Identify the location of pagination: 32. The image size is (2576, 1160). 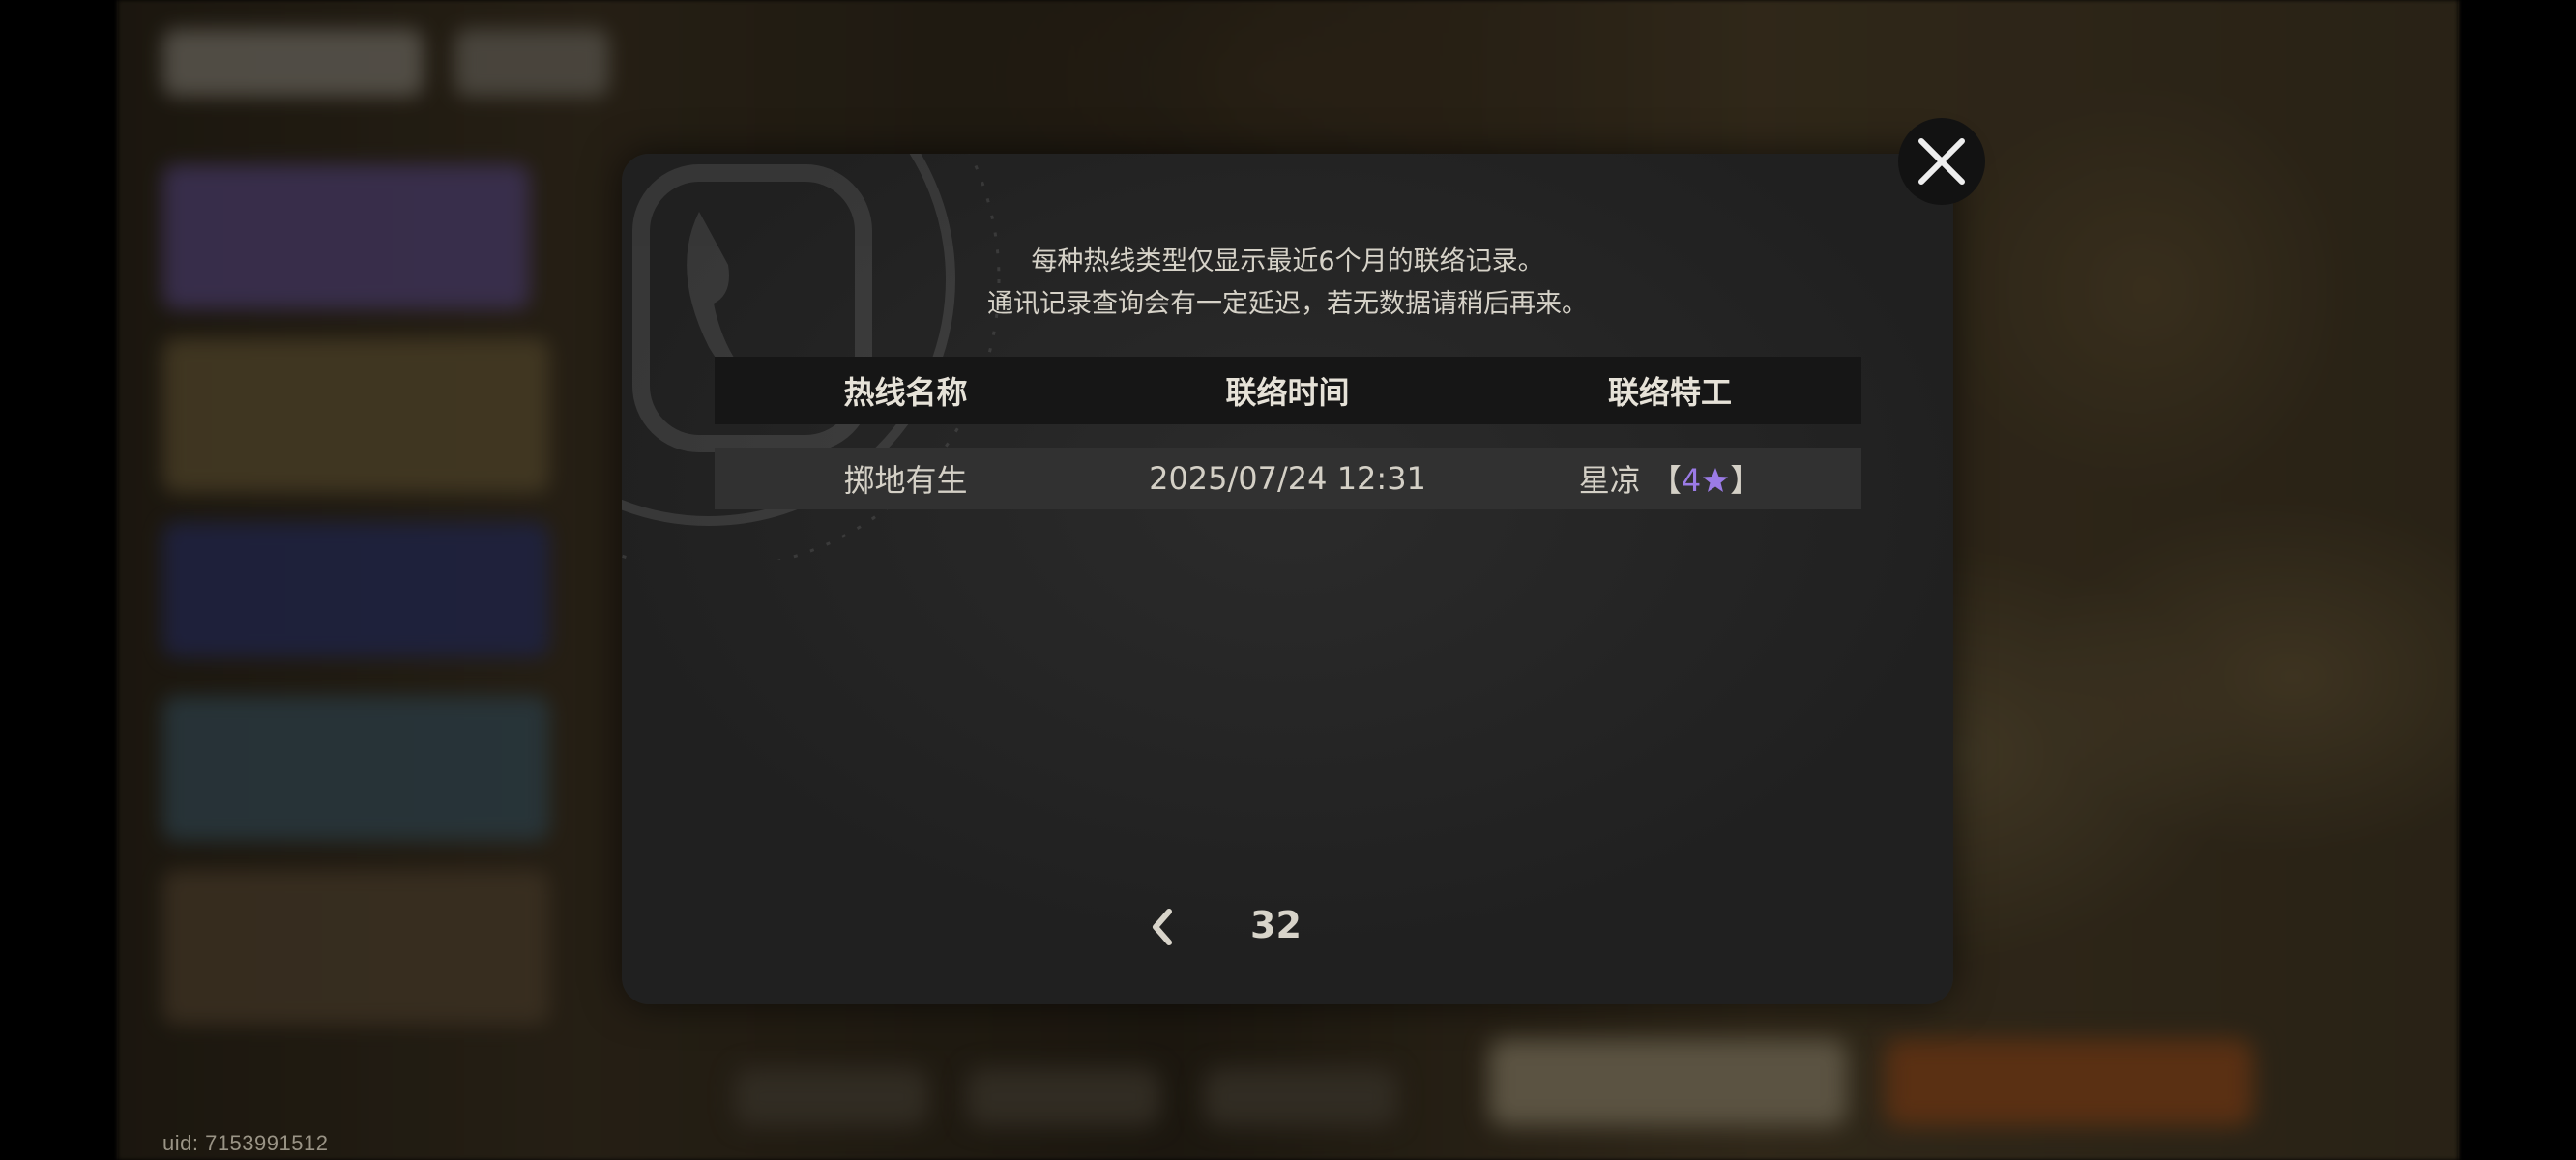
(1287, 927).